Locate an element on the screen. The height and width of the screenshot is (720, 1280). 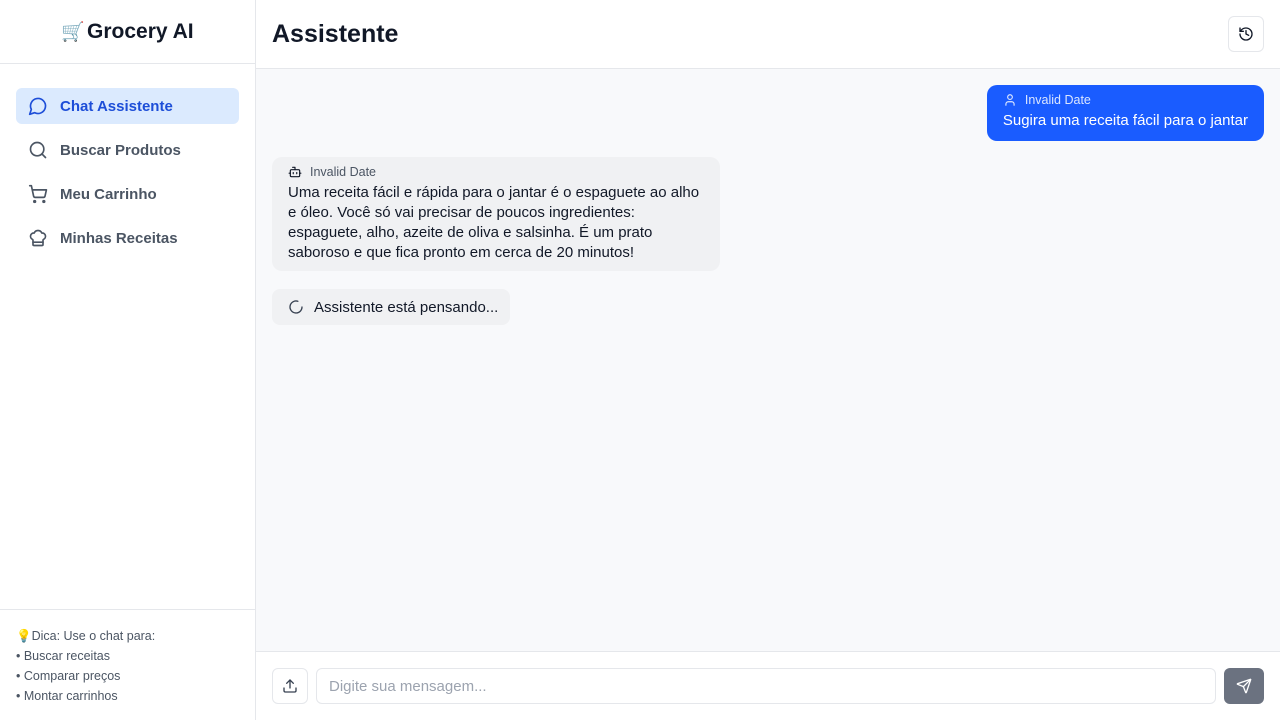
upload-icon is located at coordinates (290, 686).